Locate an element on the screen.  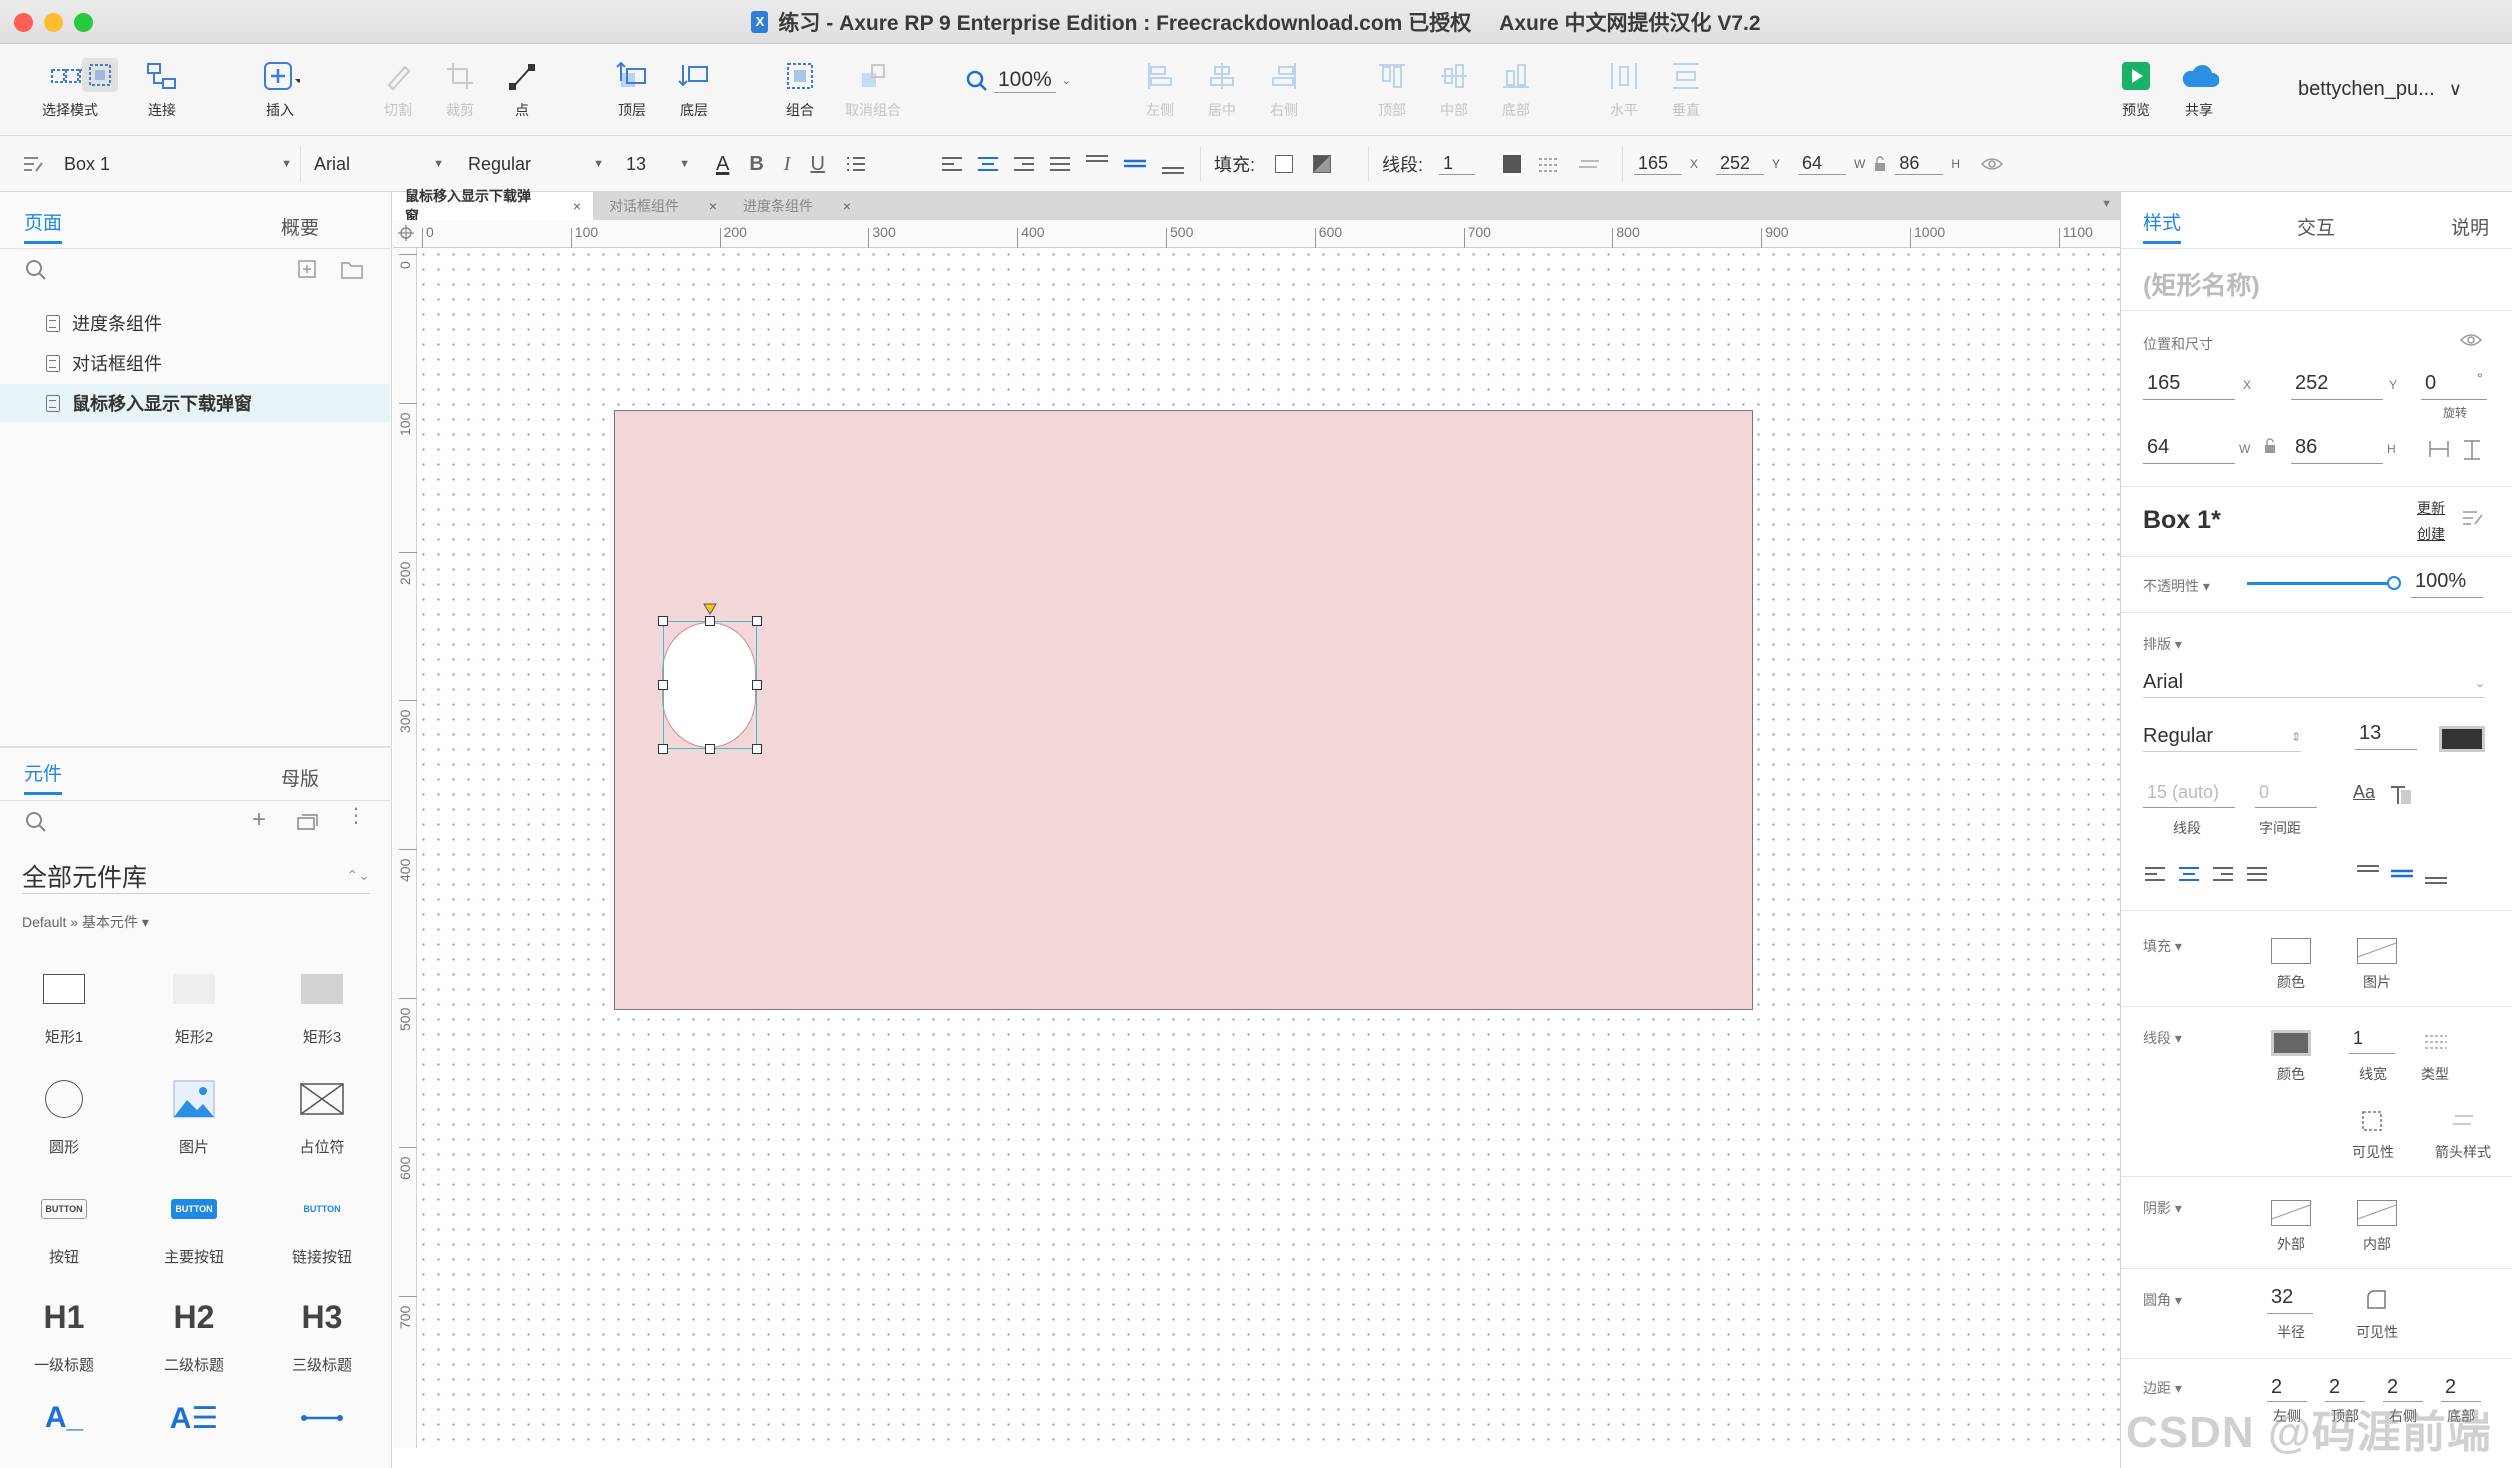
ungroup-button: 取消组合 is located at coordinates (873, 89).